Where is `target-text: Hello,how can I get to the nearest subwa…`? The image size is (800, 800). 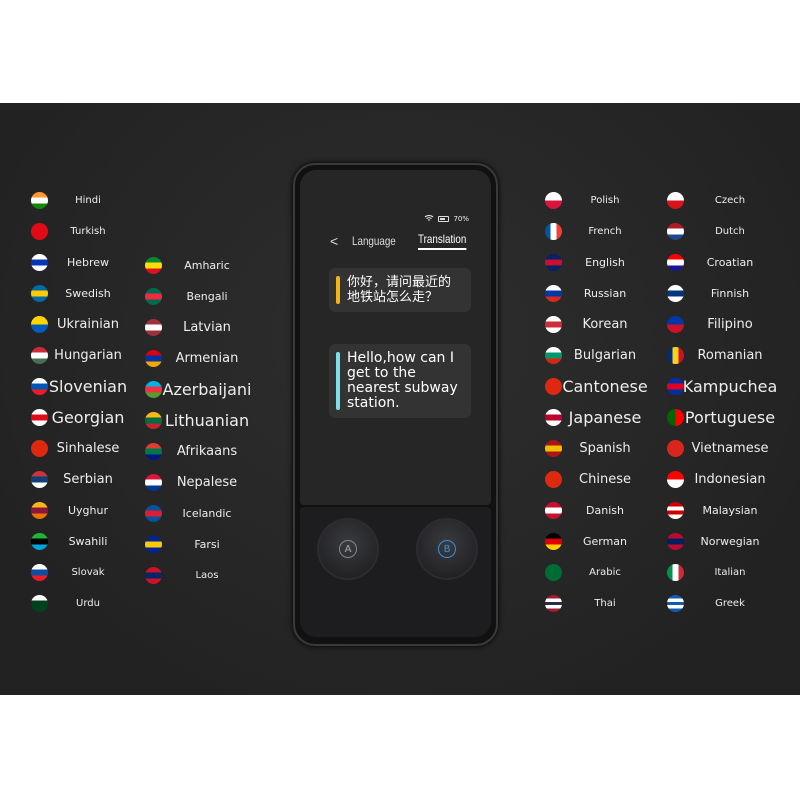 target-text: Hello,how can I get to the nearest subwa… is located at coordinates (402, 380).